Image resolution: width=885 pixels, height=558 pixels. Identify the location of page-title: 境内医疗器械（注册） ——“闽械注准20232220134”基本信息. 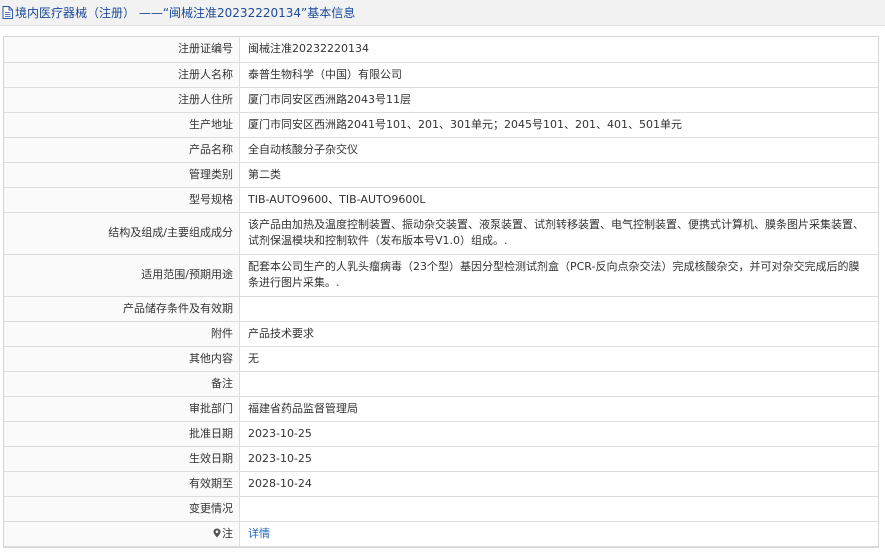
(185, 13).